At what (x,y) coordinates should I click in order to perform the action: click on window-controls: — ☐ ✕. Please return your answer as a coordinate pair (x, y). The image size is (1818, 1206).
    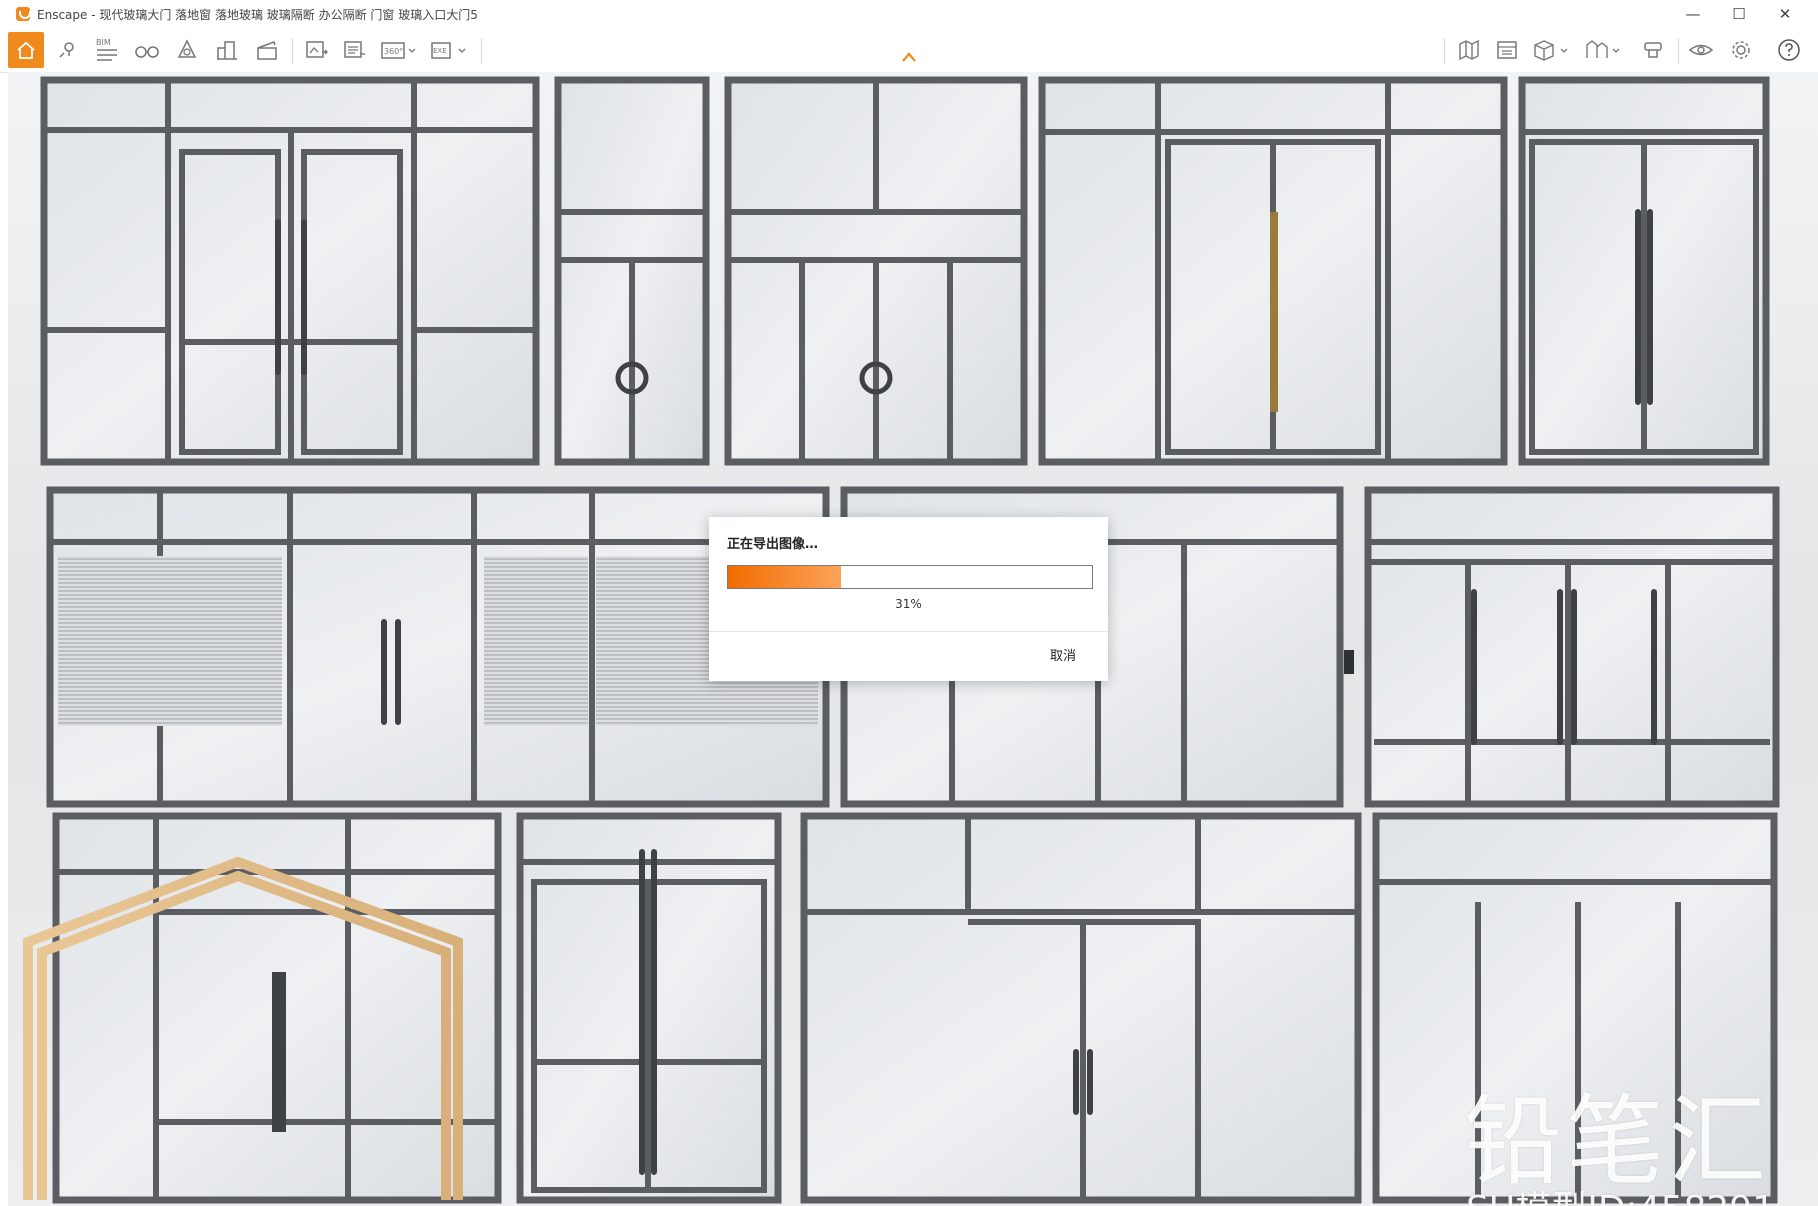
    Looking at the image, I should click on (1739, 14).